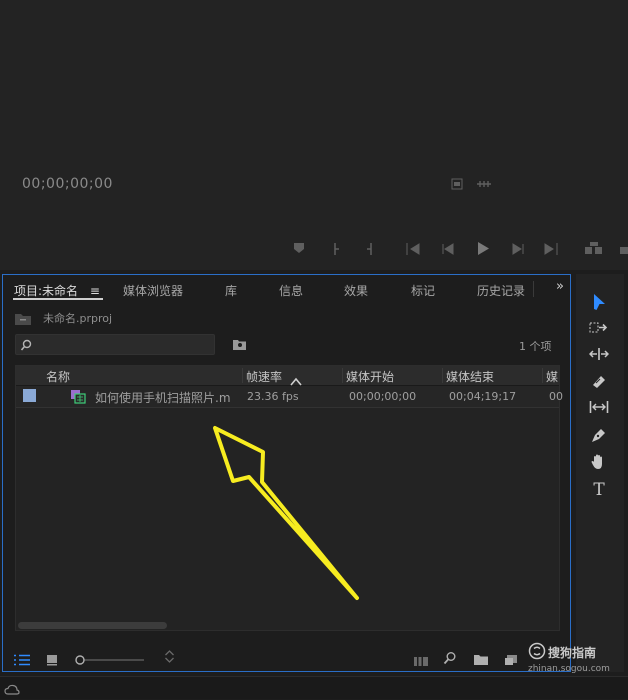  What do you see at coordinates (537, 653) in the screenshot?
I see `sogou-logo-icon` at bounding box center [537, 653].